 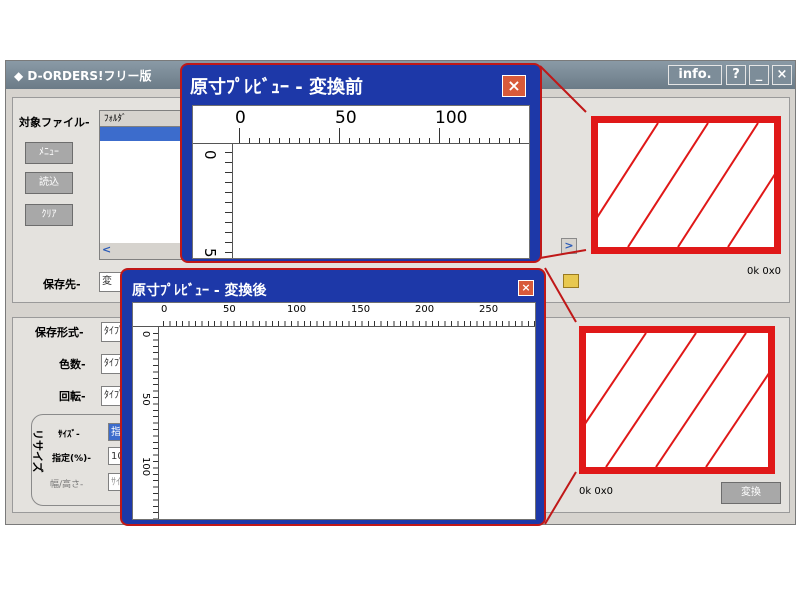 I want to click on before-info-text: 0k 0x0, so click(x=764, y=271).